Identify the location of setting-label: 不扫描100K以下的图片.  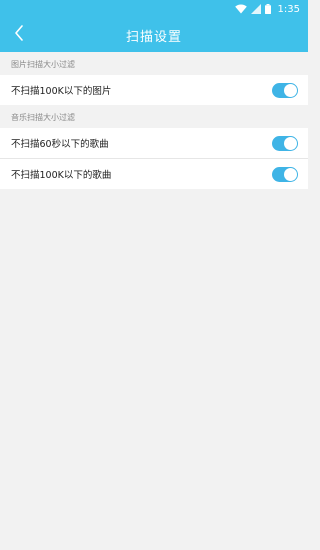
(61, 91).